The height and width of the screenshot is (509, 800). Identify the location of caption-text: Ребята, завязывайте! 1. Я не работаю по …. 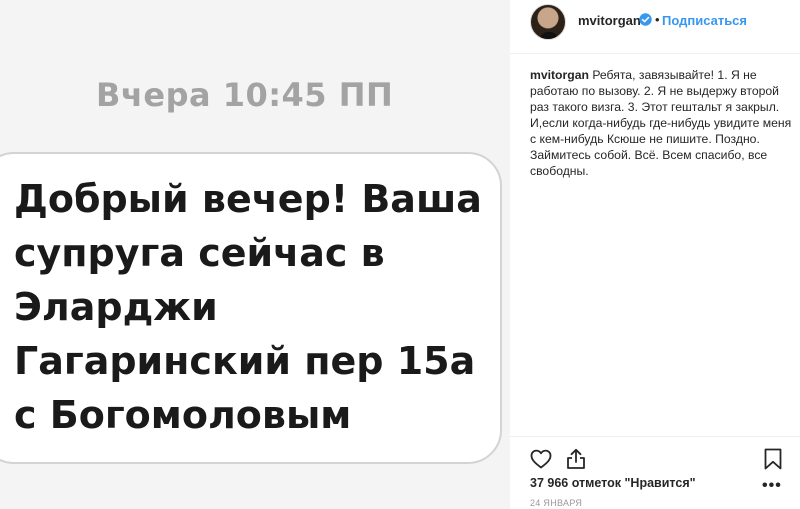
(661, 123).